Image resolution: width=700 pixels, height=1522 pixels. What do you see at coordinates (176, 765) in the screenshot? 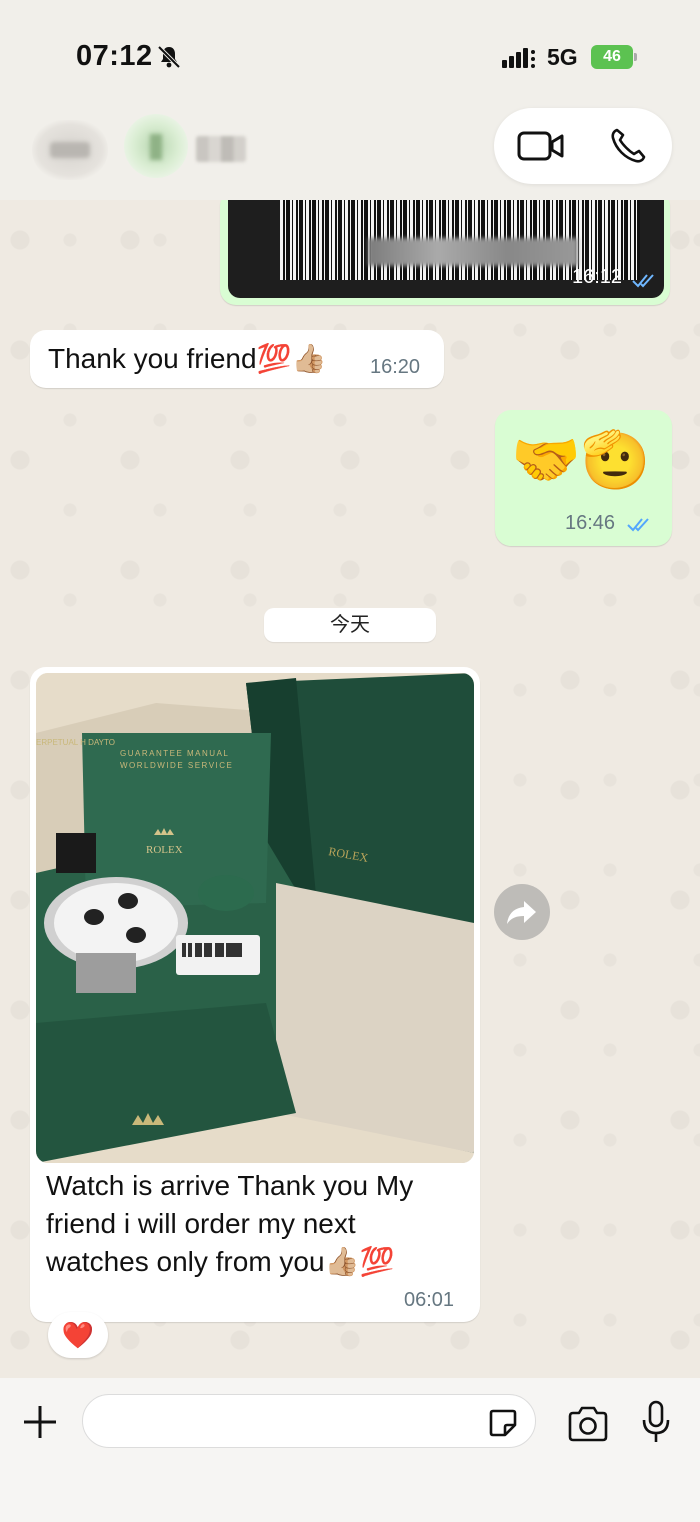
I see `manual-subtitle: WORLDWIDE SERVICE` at bounding box center [176, 765].